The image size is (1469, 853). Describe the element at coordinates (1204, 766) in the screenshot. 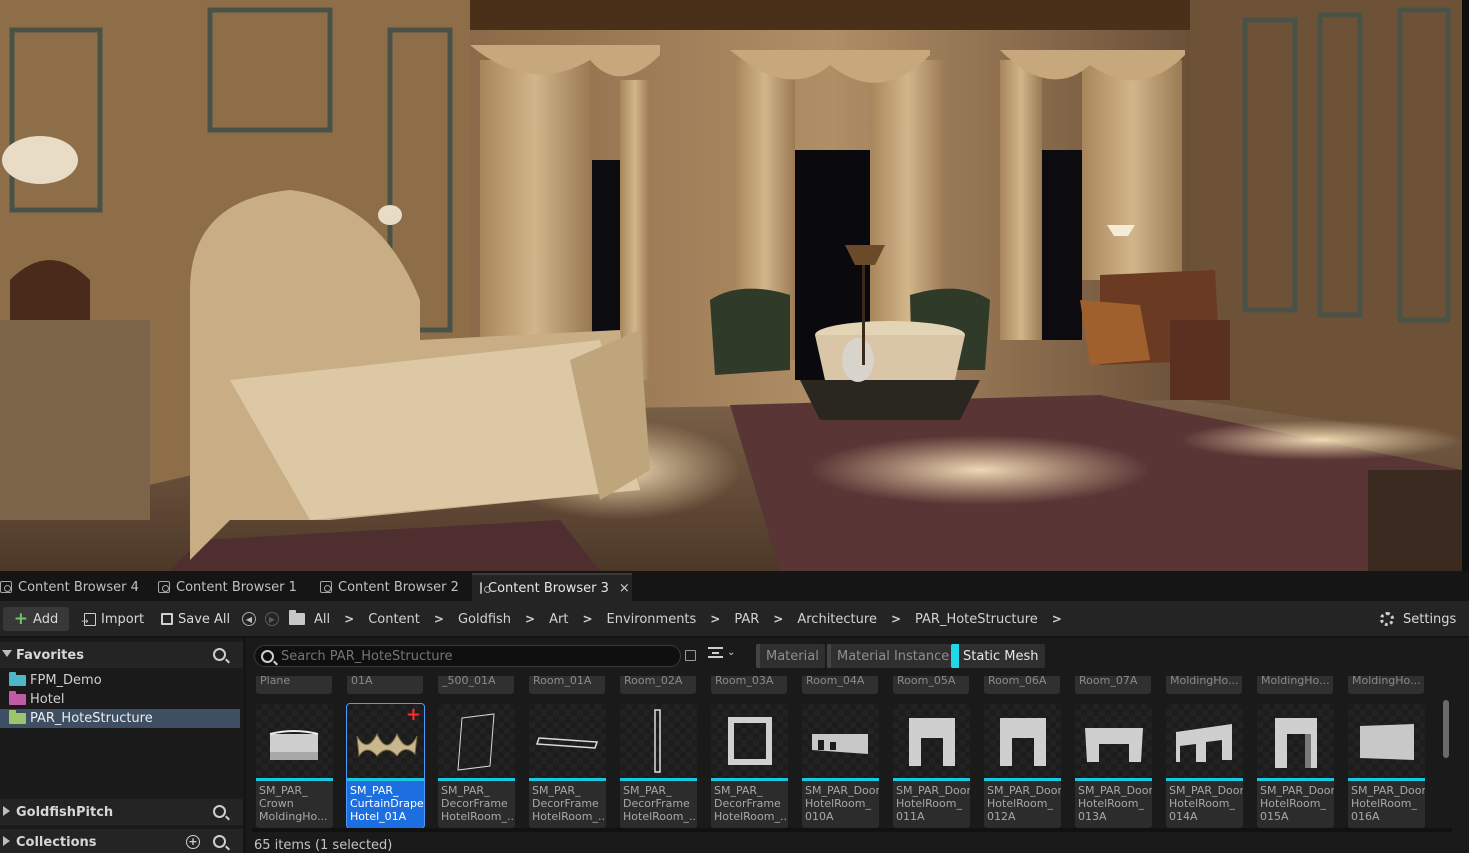

I see `asset-tile: SM_PAR_Door HotelRoom_ 014A` at that location.